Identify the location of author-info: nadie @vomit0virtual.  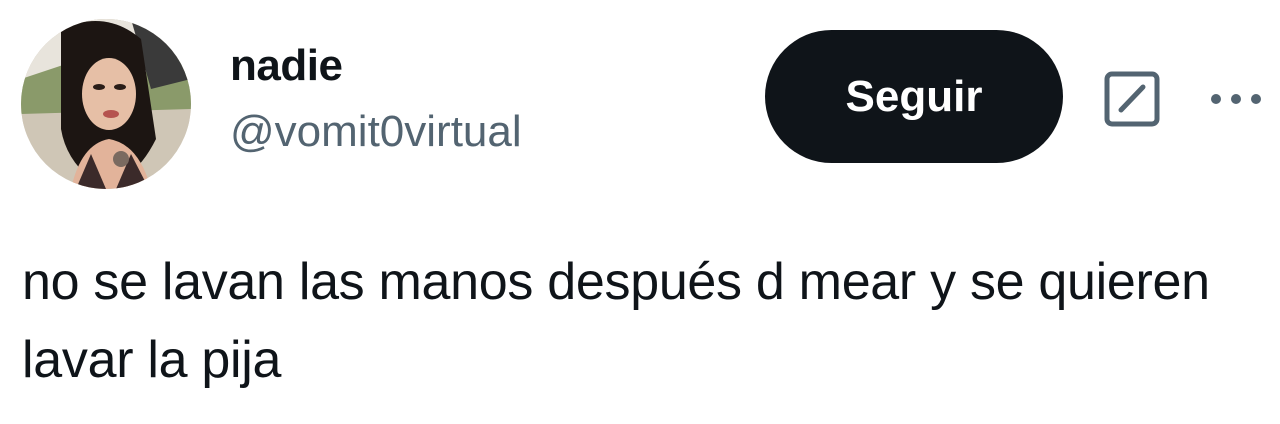
(376, 99).